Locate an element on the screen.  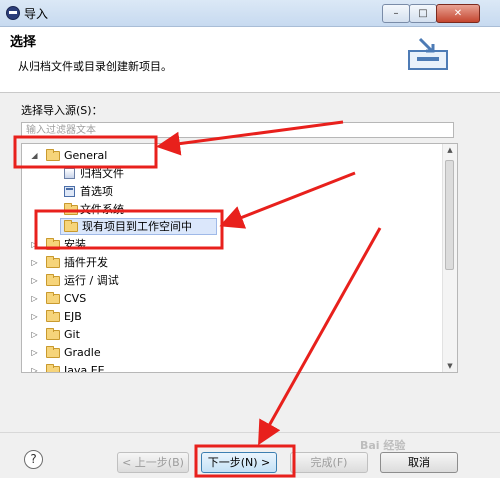
tree-item-label: CVS is located at coordinates (75, 298).